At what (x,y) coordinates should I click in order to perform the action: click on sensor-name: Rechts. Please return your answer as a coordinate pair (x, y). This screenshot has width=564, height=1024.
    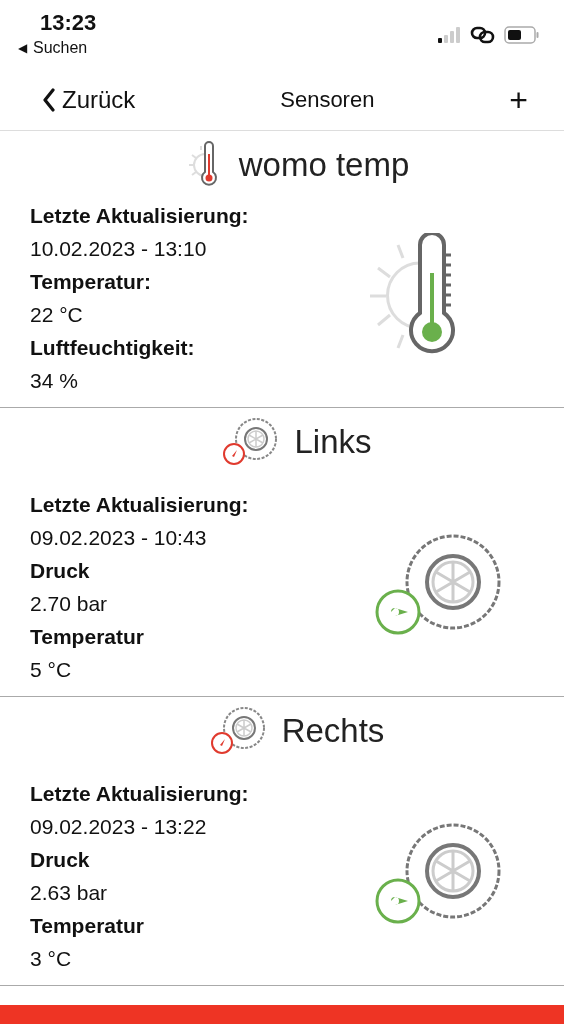
    Looking at the image, I should click on (333, 731).